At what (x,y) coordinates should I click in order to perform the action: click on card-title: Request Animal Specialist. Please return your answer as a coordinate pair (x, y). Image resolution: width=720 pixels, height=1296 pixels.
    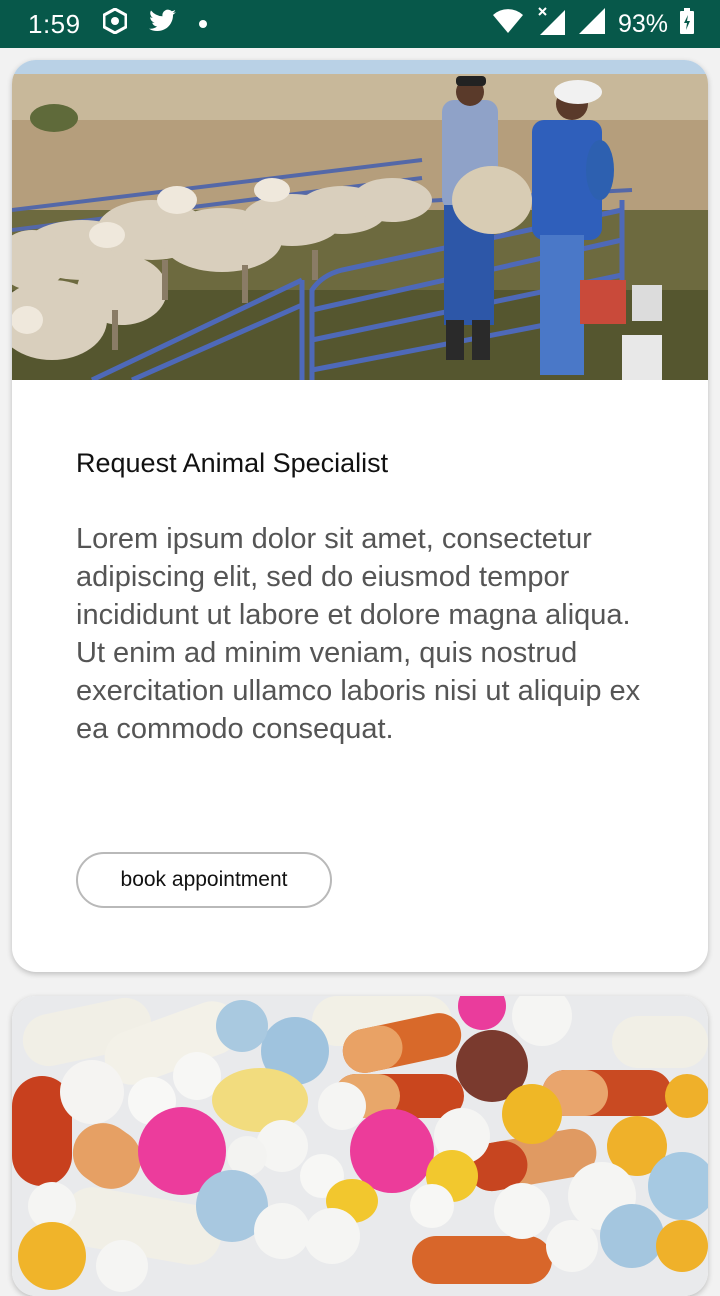
    Looking at the image, I should click on (232, 463).